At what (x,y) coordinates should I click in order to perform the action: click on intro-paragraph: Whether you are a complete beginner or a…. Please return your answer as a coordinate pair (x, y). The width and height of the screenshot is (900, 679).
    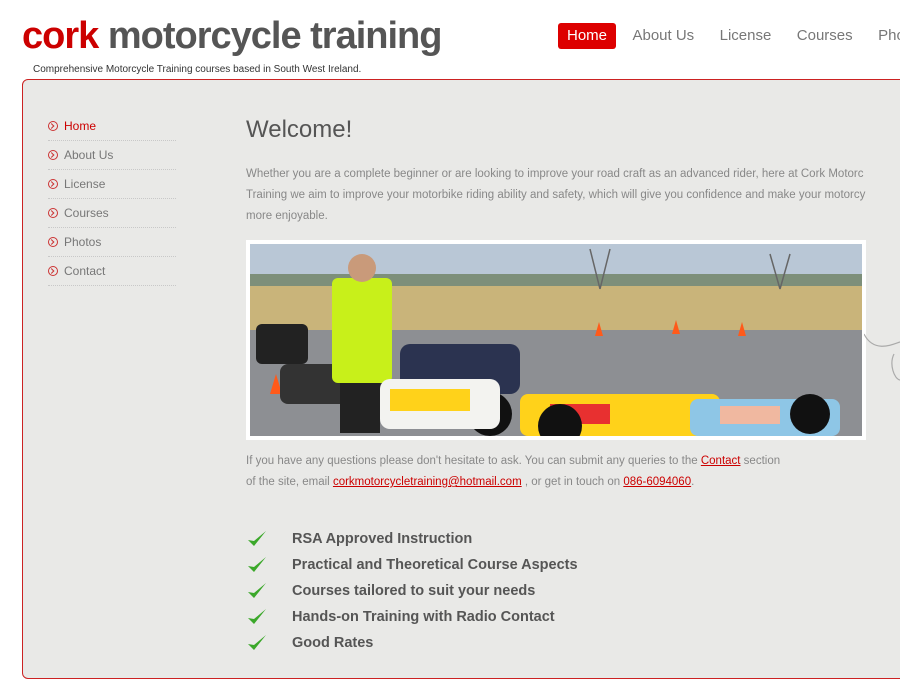
    Looking at the image, I should click on (573, 195).